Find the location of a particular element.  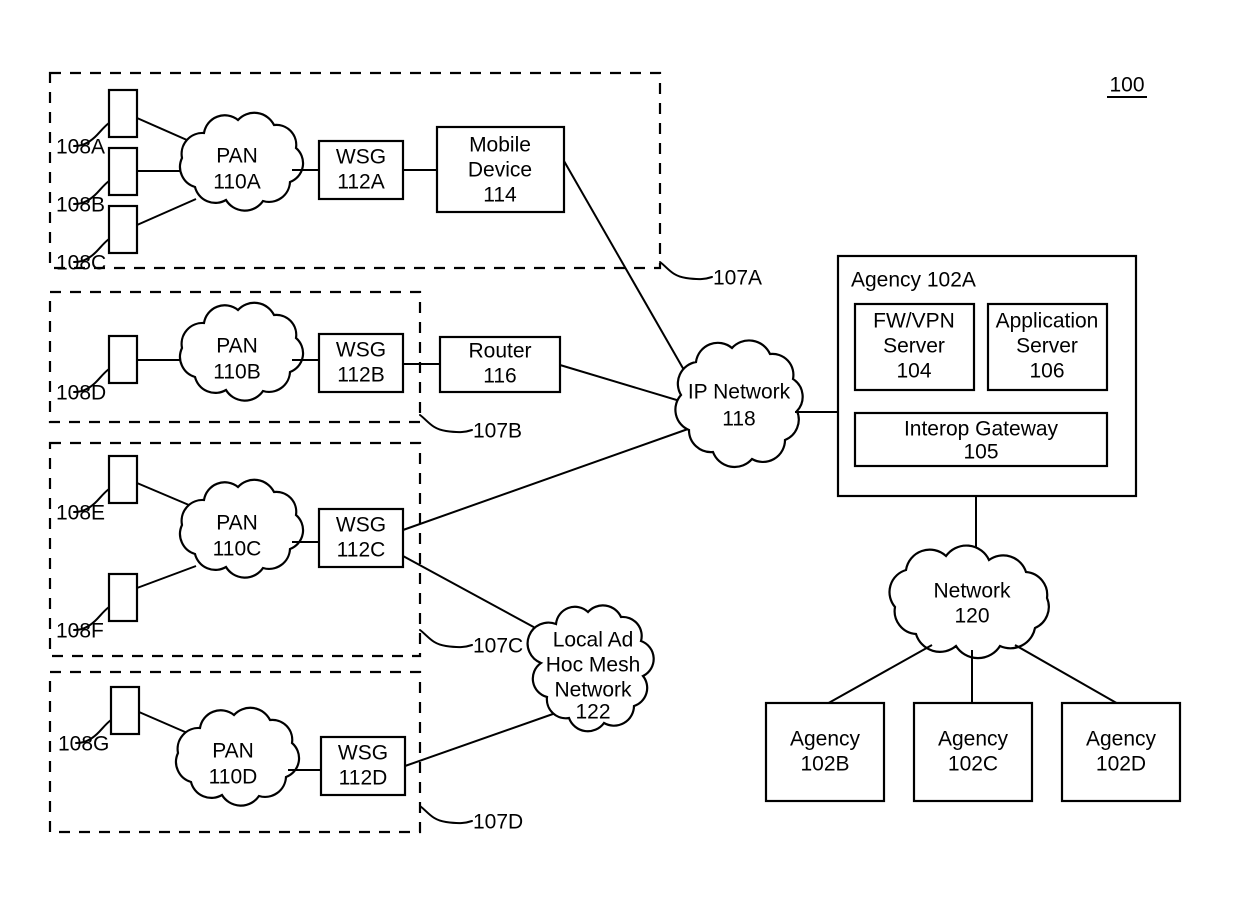

cloud-pan-110d: PAN 110D is located at coordinates (237, 756).